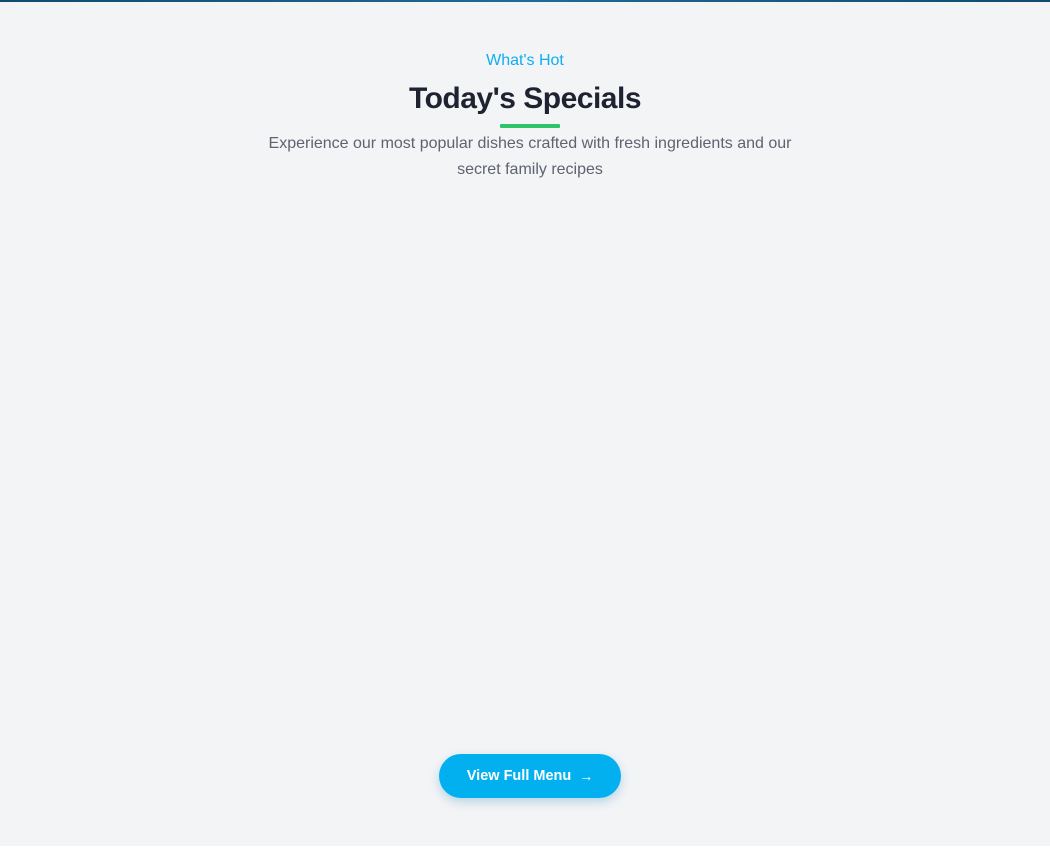 The width and height of the screenshot is (1050, 862). Describe the element at coordinates (525, 60) in the screenshot. I see `section-eyebrow: What's Hot` at that location.